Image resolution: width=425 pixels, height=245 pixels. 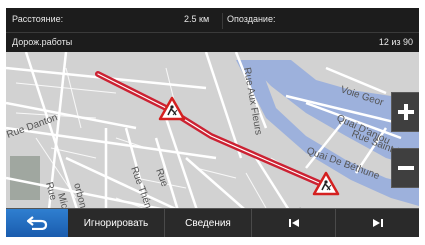 What do you see at coordinates (395, 42) in the screenshot?
I see `roadworks-count: 12 из 90` at bounding box center [395, 42].